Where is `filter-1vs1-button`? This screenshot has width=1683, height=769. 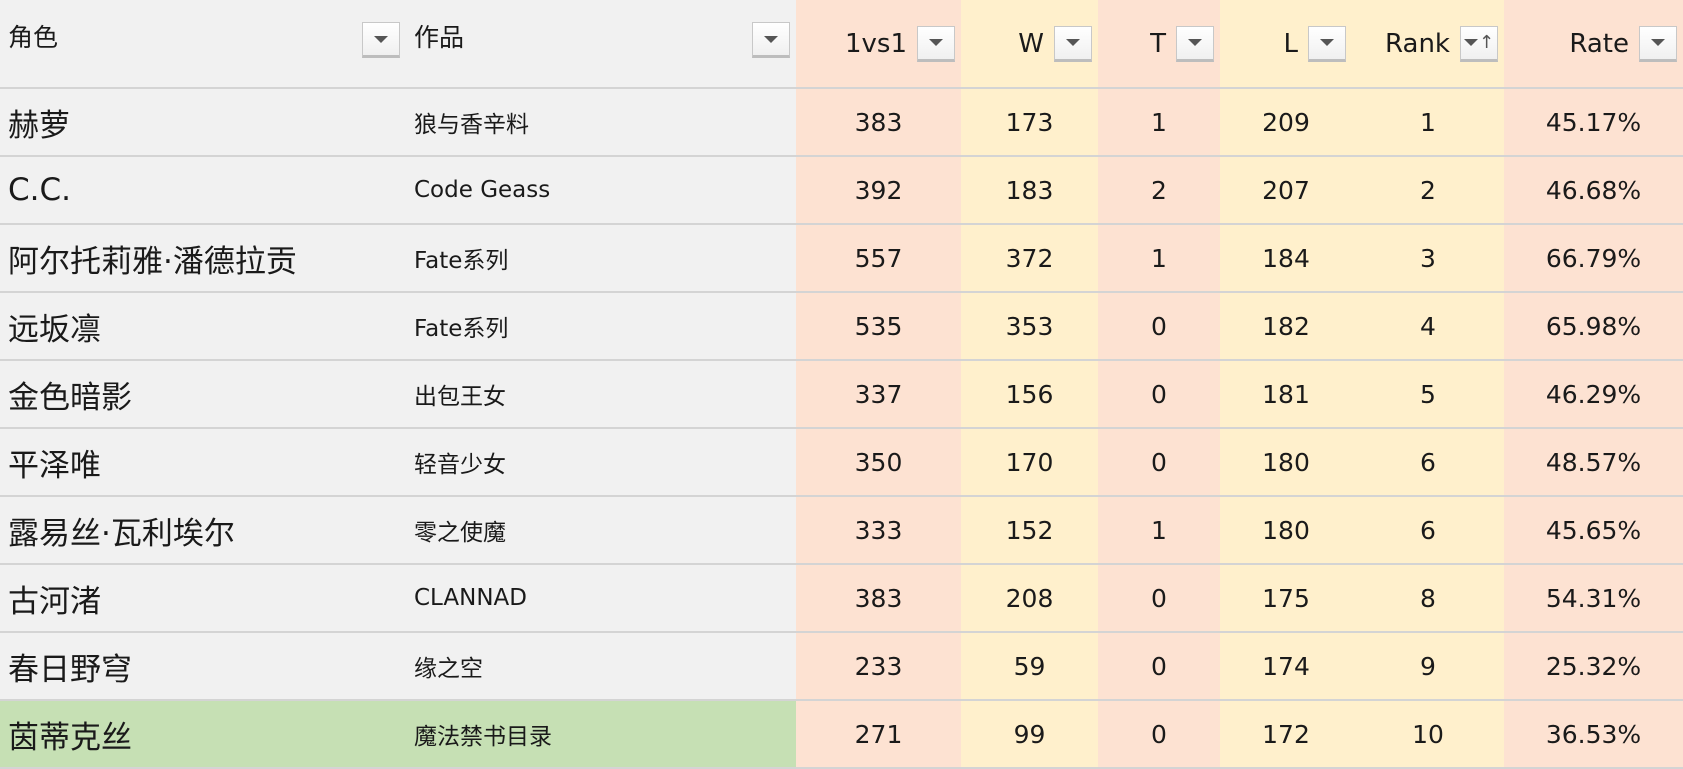 filter-1vs1-button is located at coordinates (936, 43).